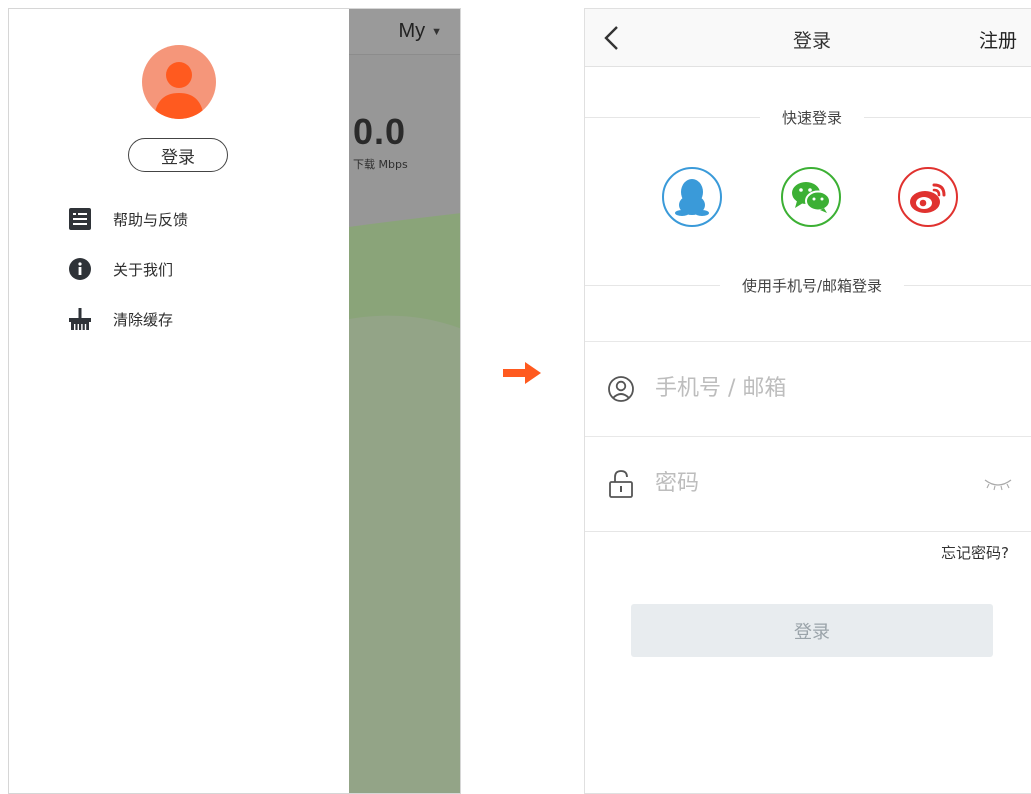 The width and height of the screenshot is (1031, 794). I want to click on avatar, so click(179, 82).